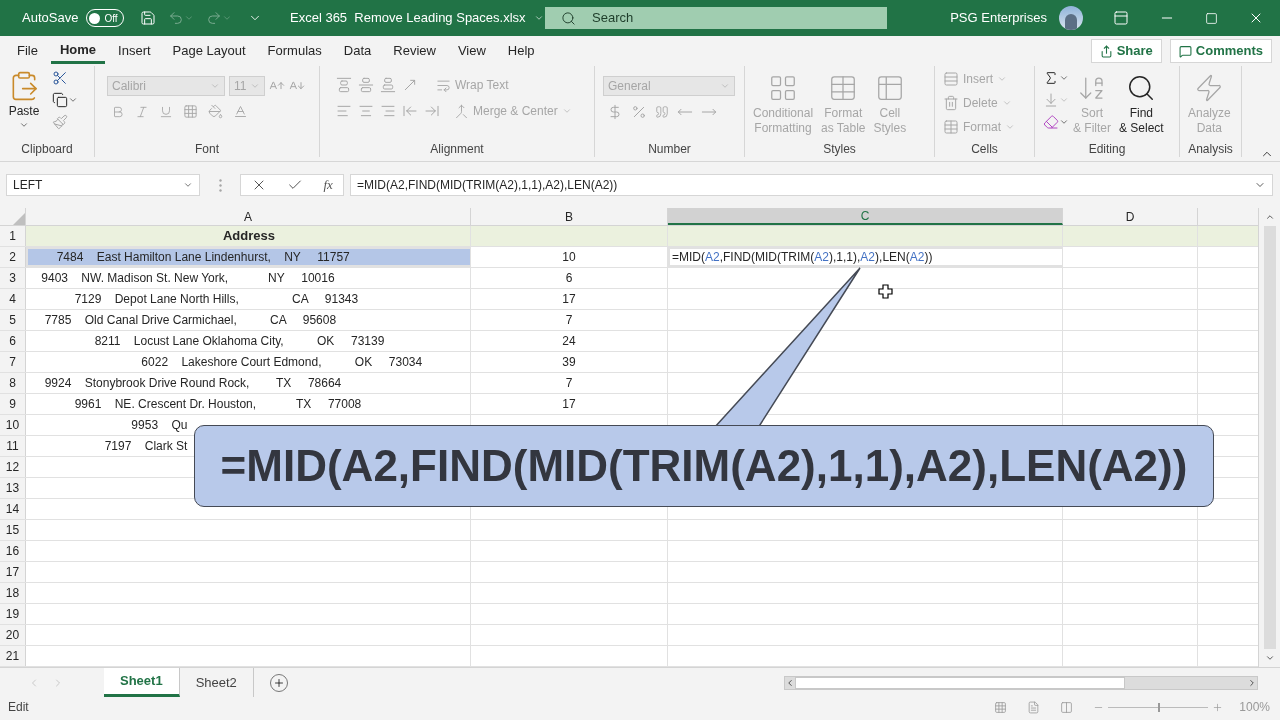 This screenshot has width=1280, height=720. Describe the element at coordinates (13, 593) in the screenshot. I see `row-header: 18` at that location.